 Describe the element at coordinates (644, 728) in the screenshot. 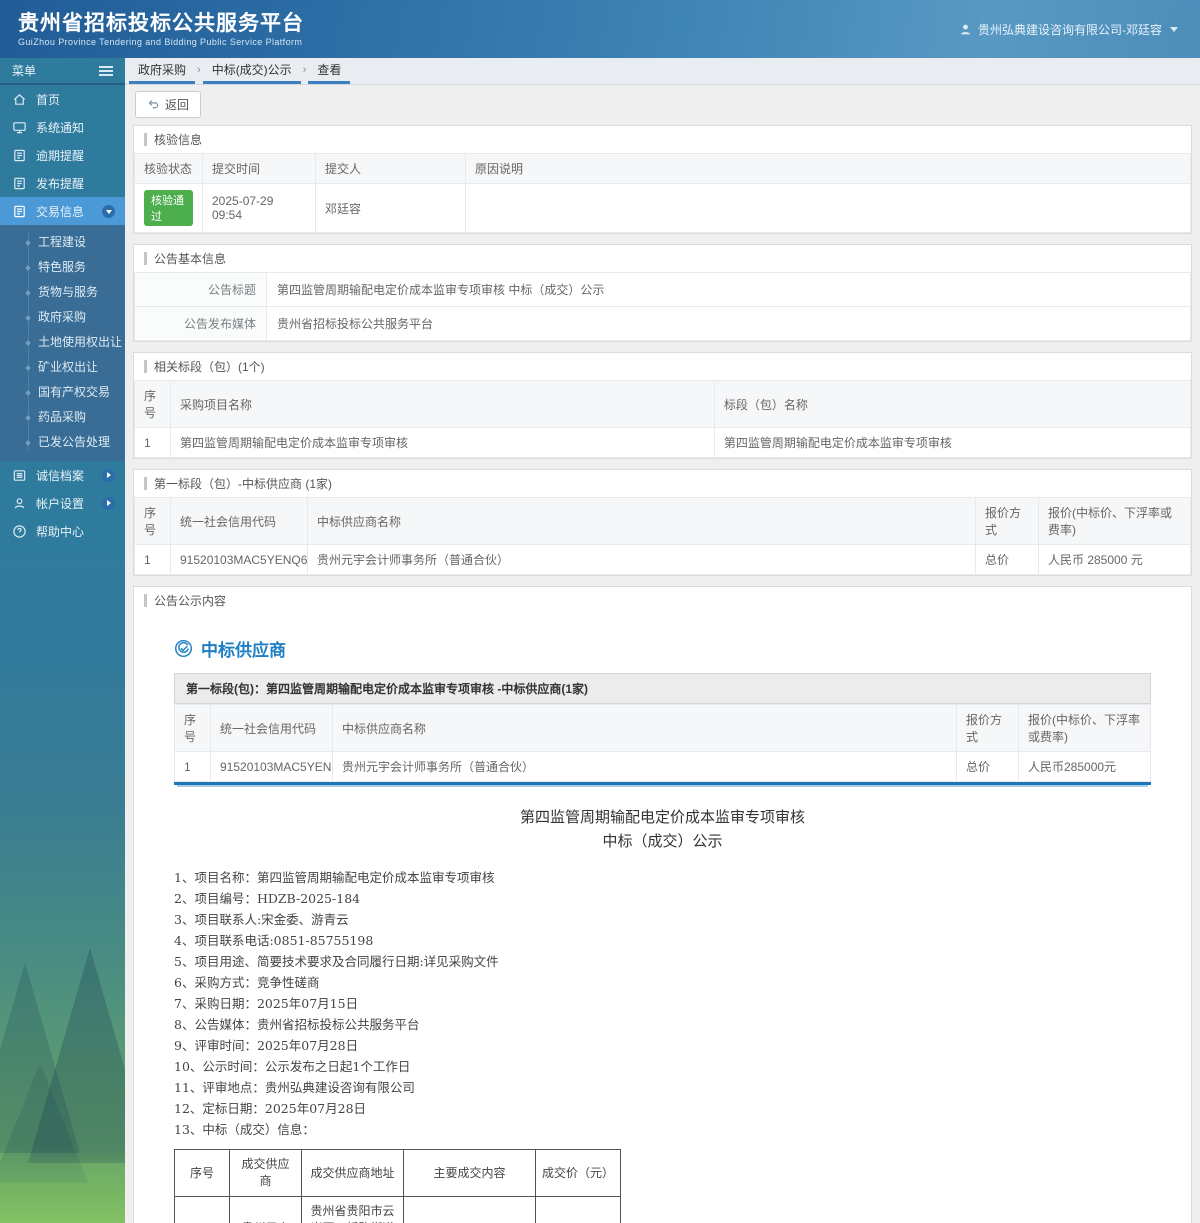

I see `col-supplier-name: 中标供应商名称` at that location.